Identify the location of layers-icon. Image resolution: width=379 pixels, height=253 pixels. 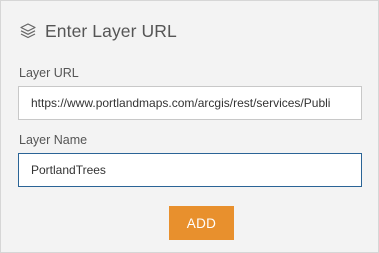
(28, 31).